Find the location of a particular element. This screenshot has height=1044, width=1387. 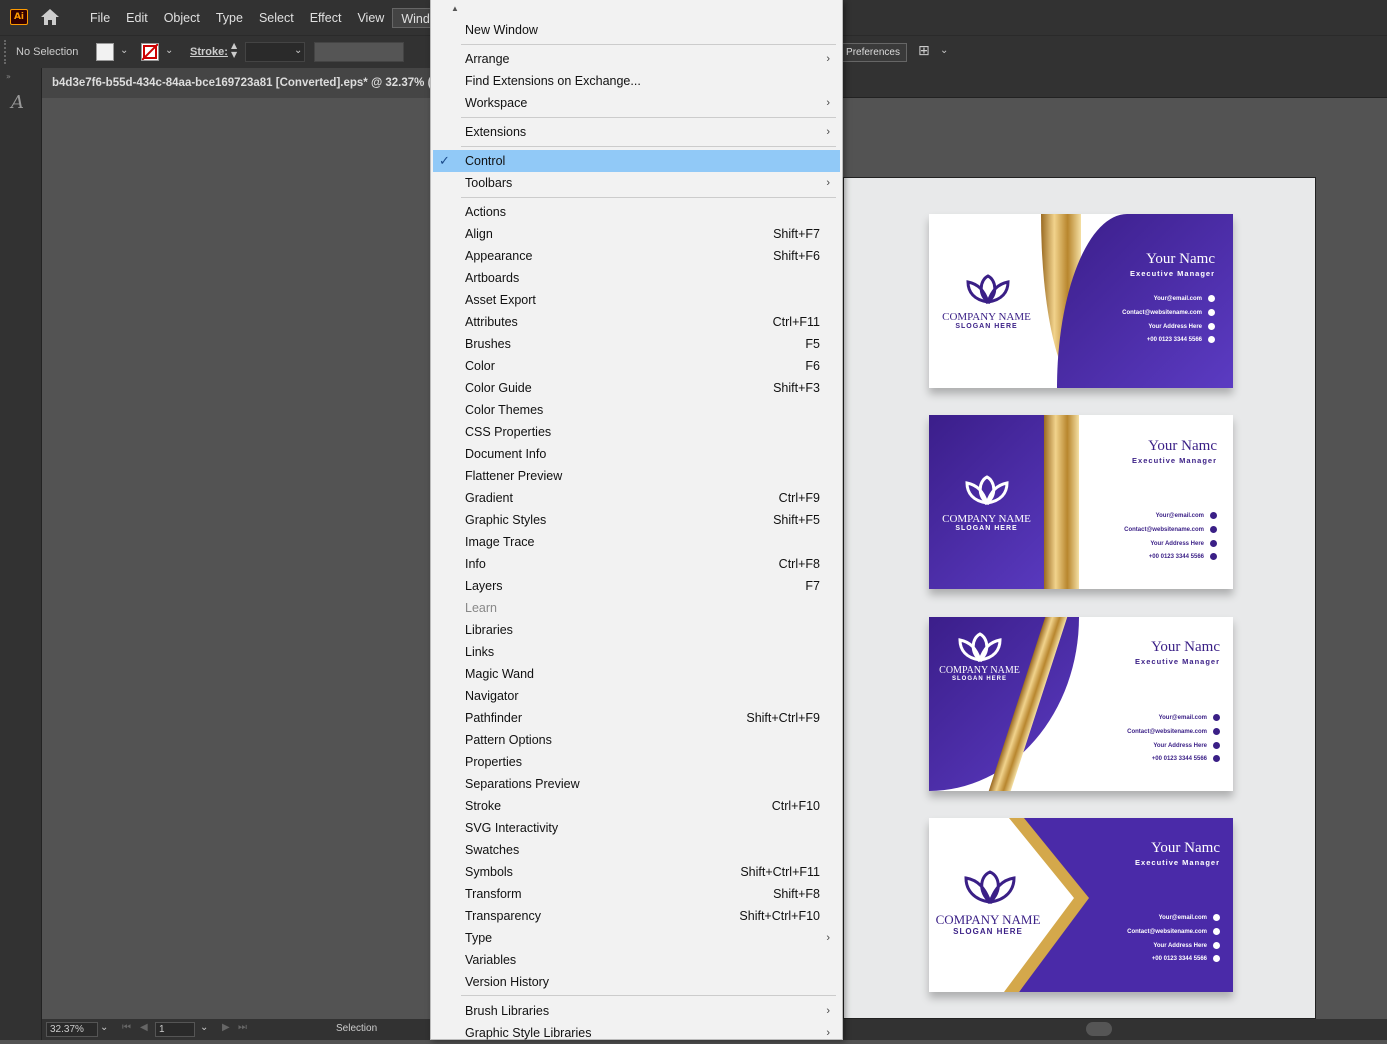

stroke-stepper: ▲ ▼ is located at coordinates (237, 51).